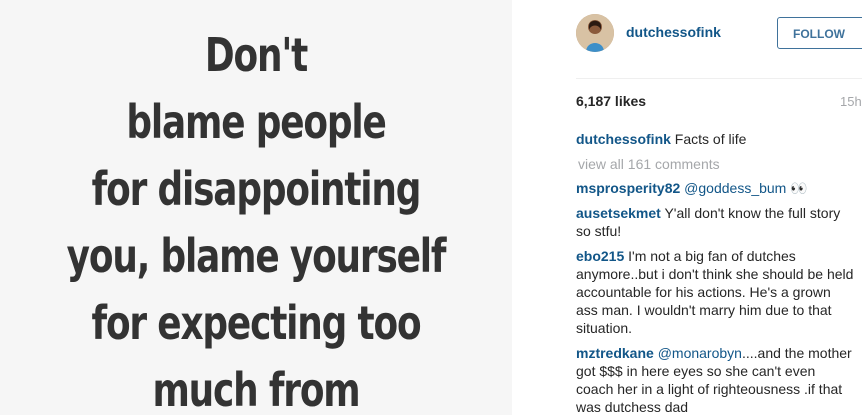 The height and width of the screenshot is (415, 862). I want to click on profile-username-link: dutchessofink, so click(673, 32).